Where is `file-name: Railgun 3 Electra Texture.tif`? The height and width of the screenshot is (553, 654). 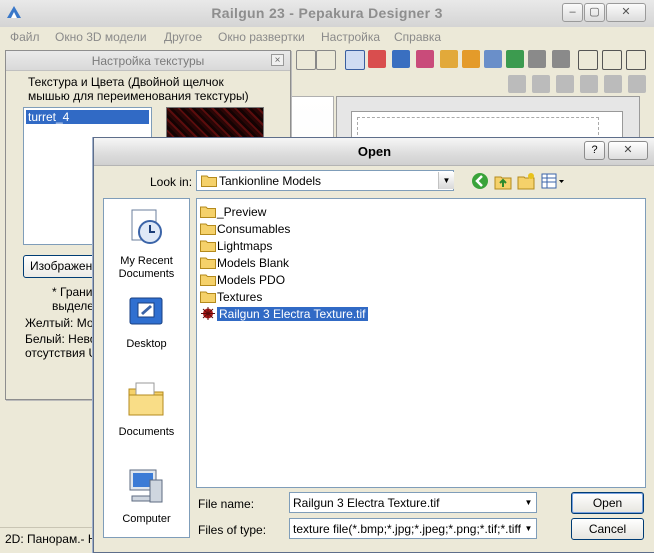 file-name: Railgun 3 Electra Texture.tif is located at coordinates (292, 314).